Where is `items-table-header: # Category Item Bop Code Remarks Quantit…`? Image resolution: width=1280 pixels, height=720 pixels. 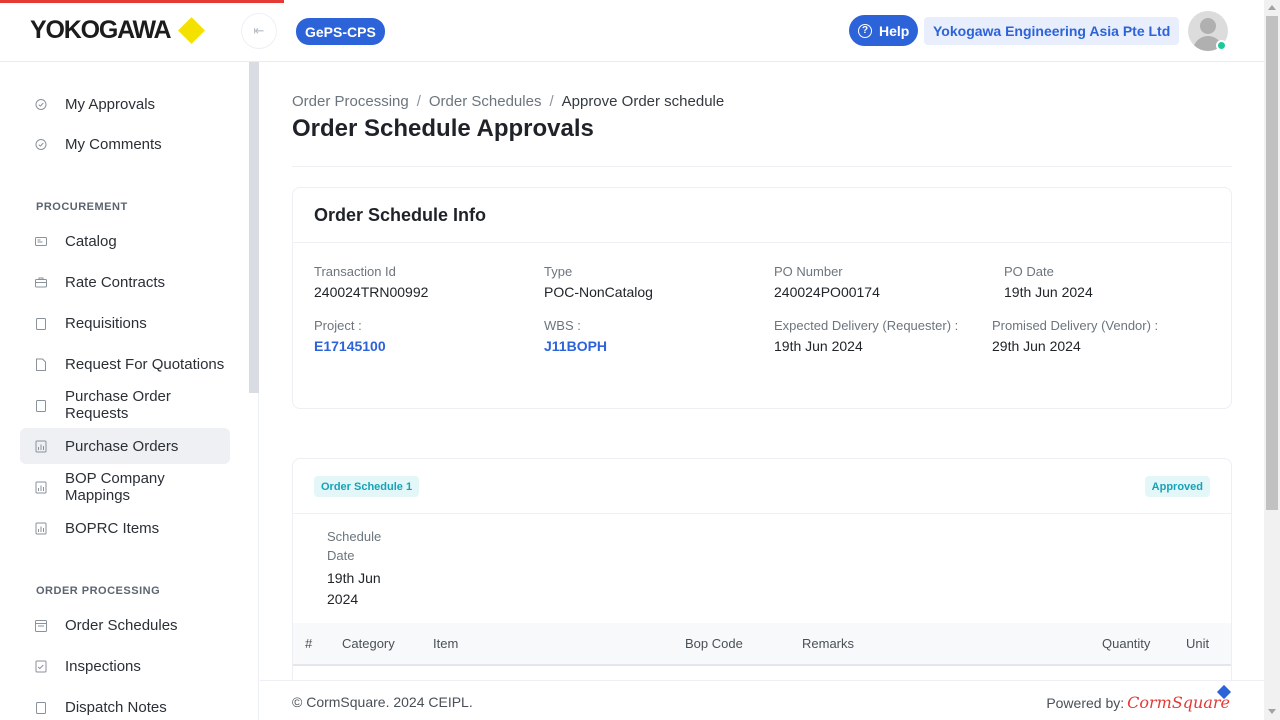 items-table-header: # Category Item Bop Code Remarks Quantit… is located at coordinates (762, 644).